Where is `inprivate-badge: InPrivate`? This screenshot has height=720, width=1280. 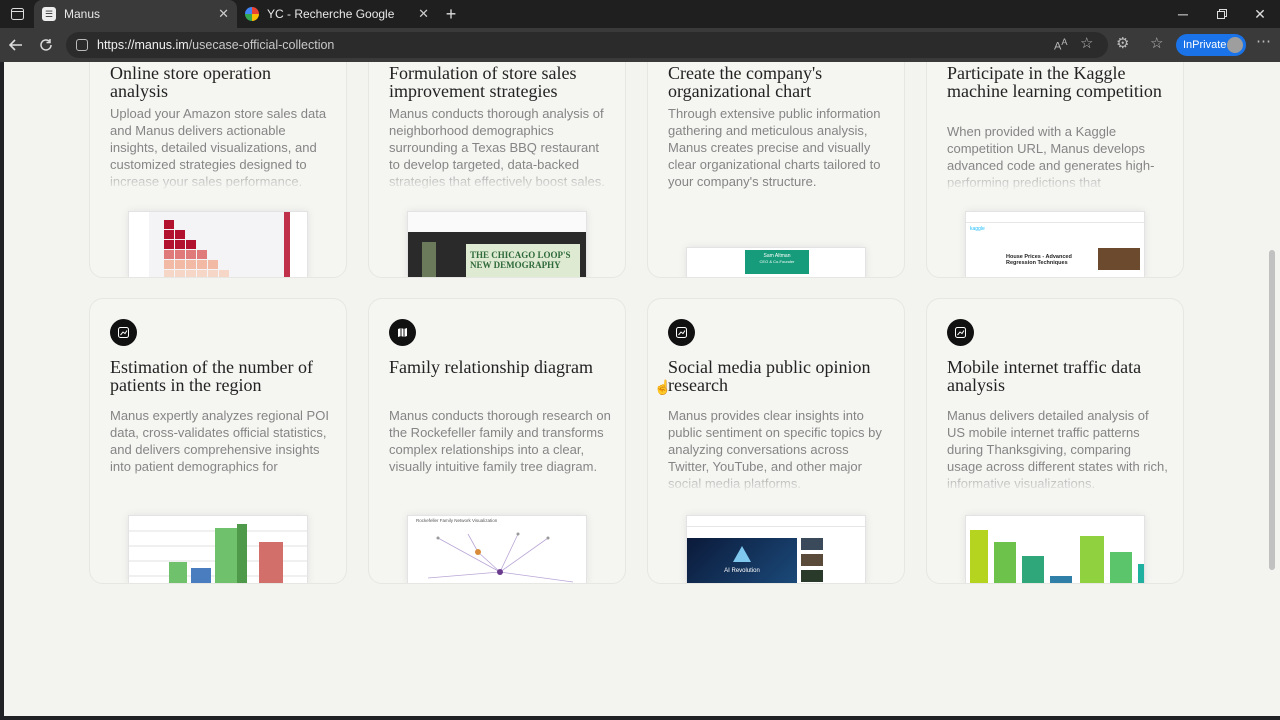 inprivate-badge: InPrivate is located at coordinates (1211, 45).